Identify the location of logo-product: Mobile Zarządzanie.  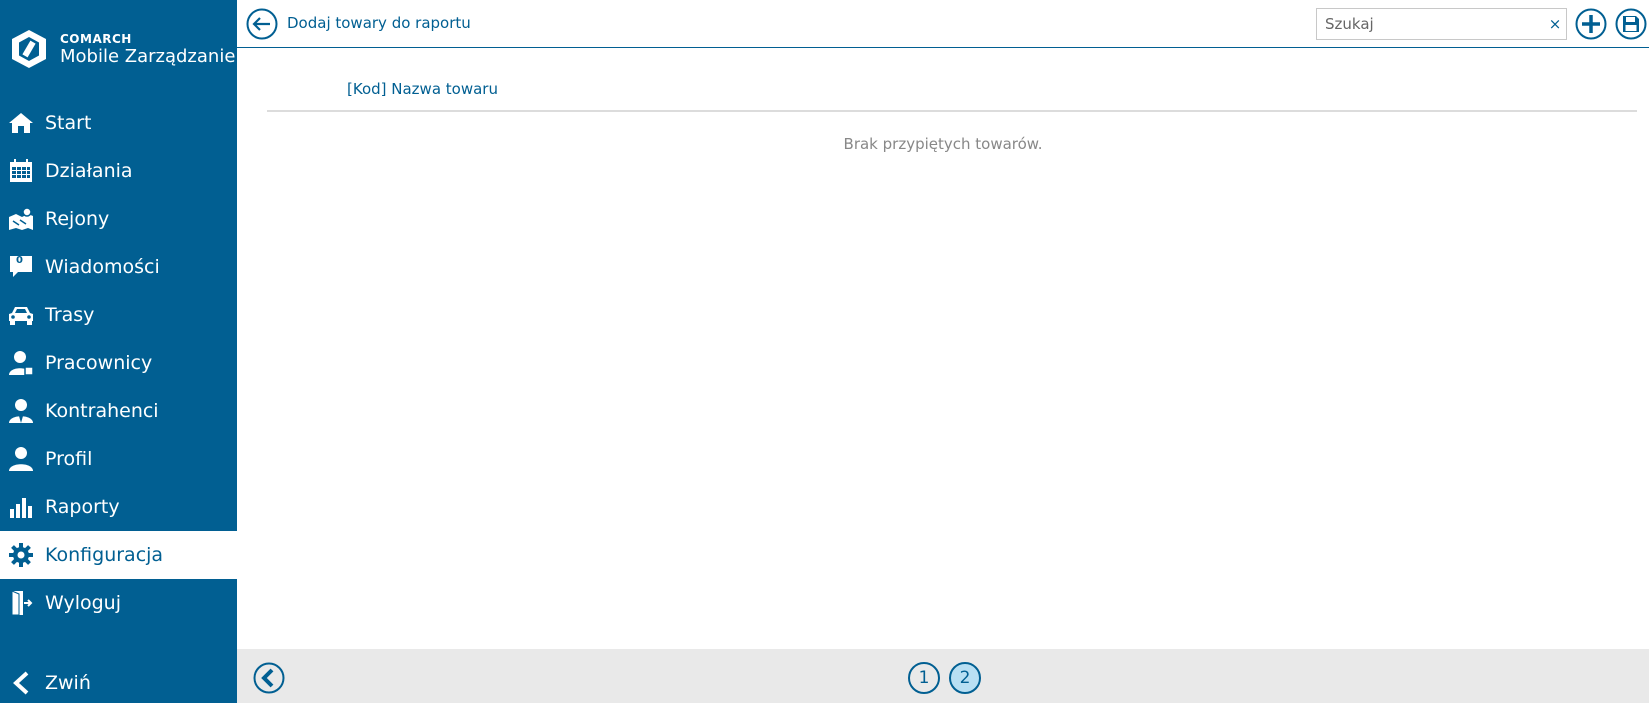
(148, 56).